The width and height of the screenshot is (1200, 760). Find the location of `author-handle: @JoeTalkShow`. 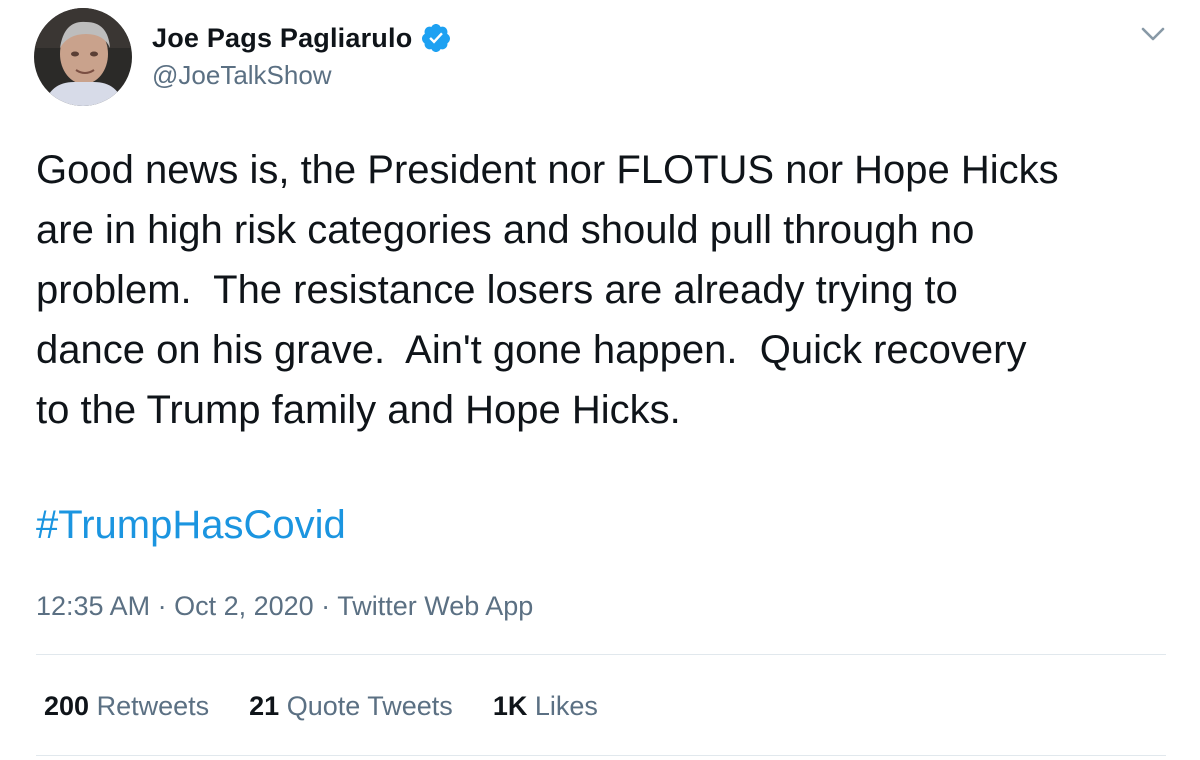

author-handle: @JoeTalkShow is located at coordinates (242, 75).